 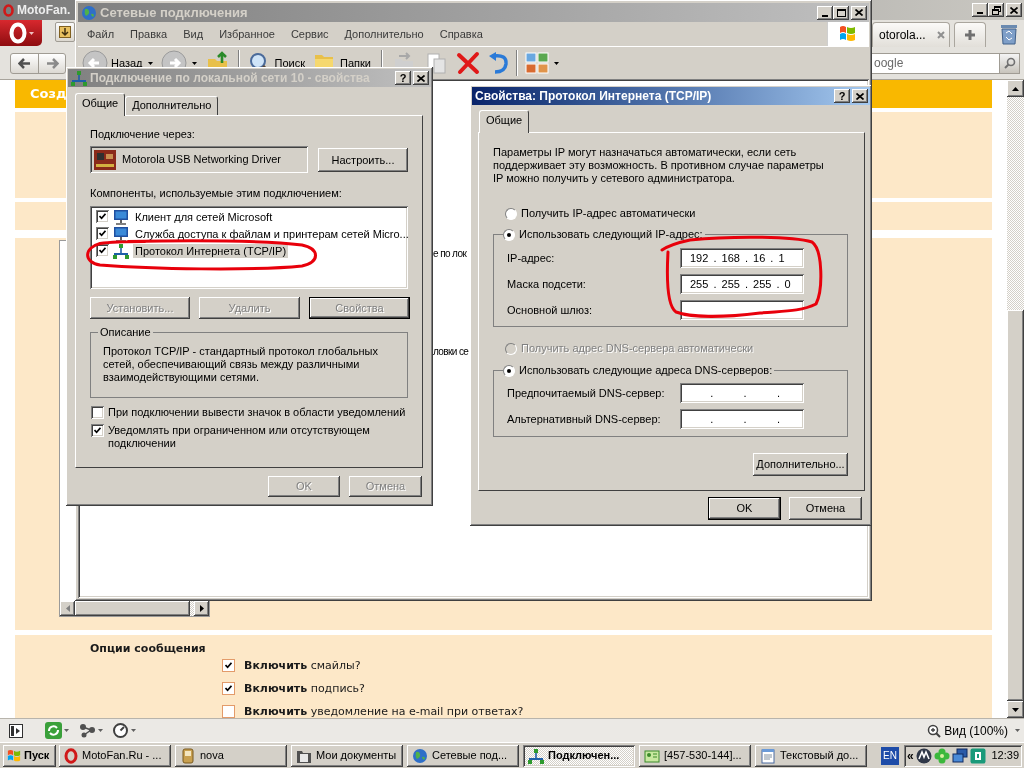 What do you see at coordinates (461, 34) in the screenshot?
I see `menu-item: Справка` at bounding box center [461, 34].